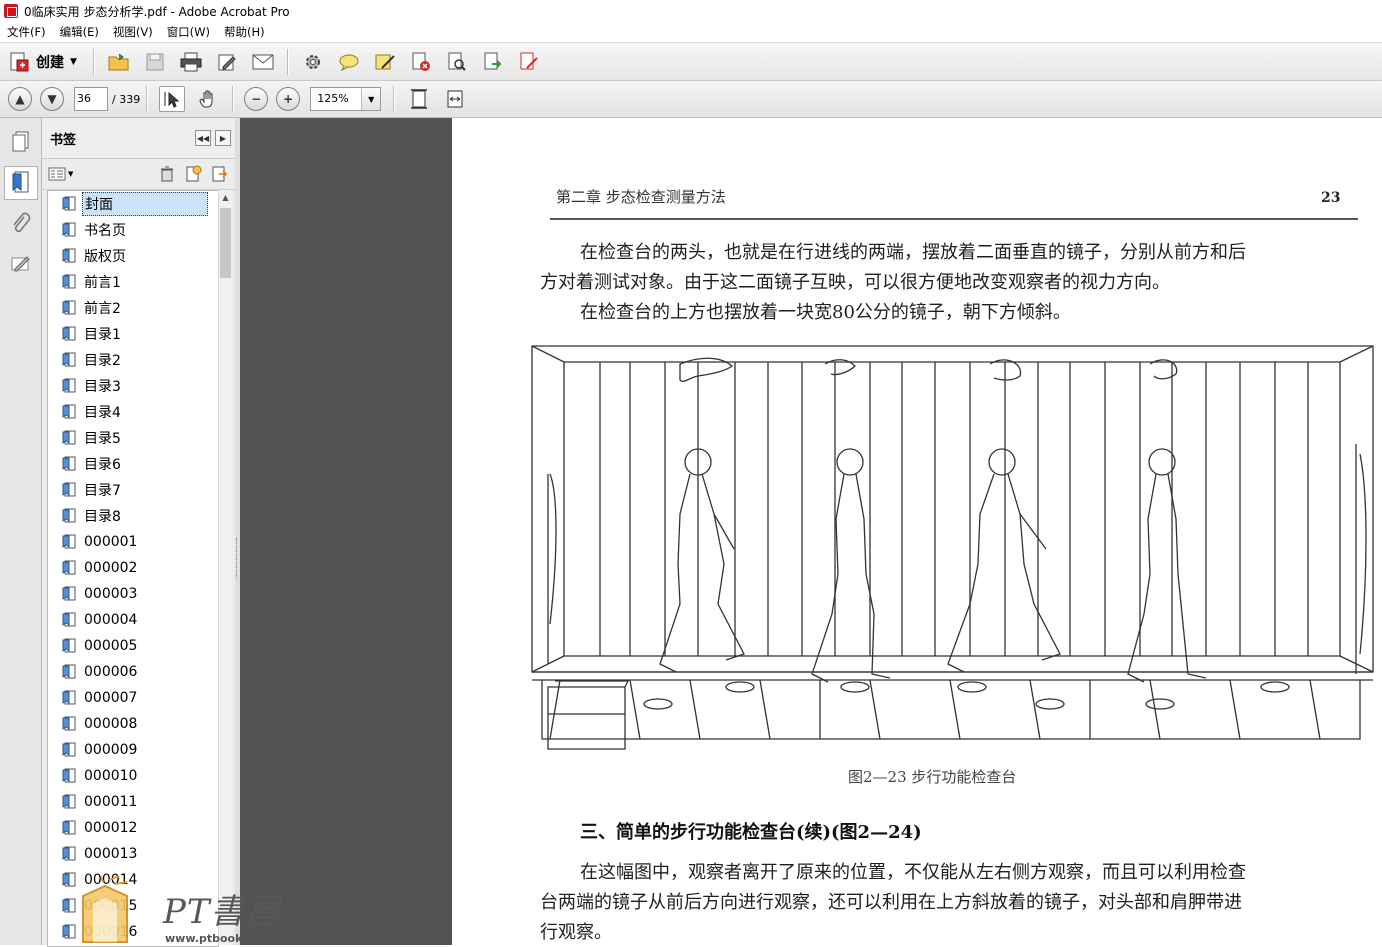  Describe the element at coordinates (457, 62) in the screenshot. I see `find-button` at that location.